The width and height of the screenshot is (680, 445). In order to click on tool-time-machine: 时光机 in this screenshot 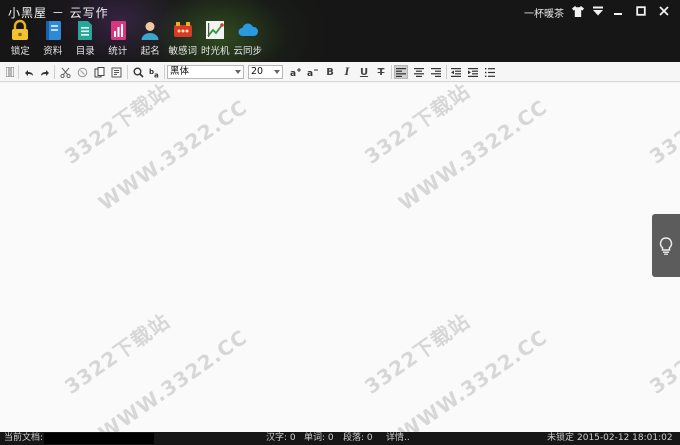, I will do `click(215, 37)`.